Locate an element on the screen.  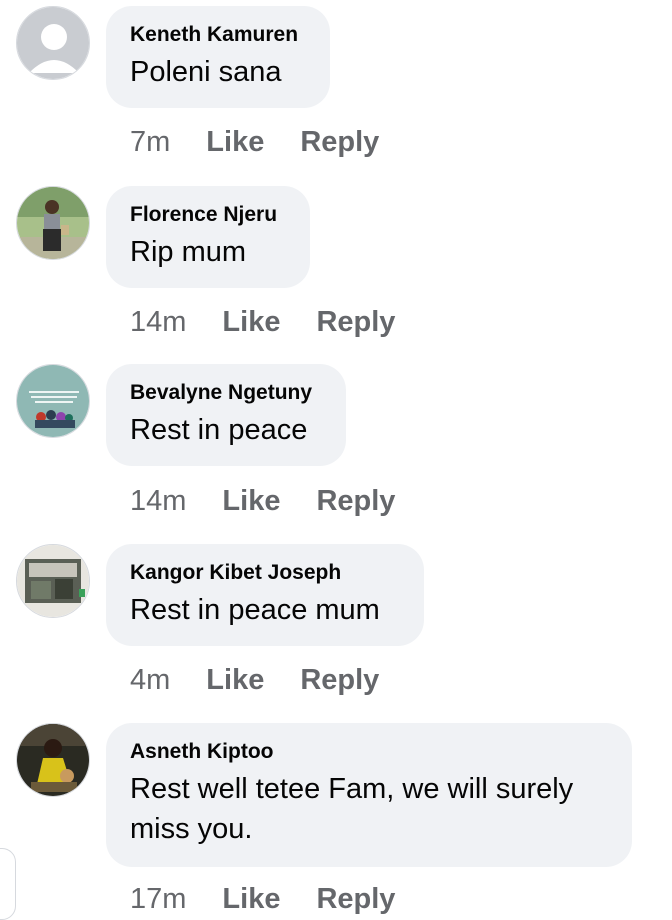
comment-text: Rest in peace is located at coordinates (219, 430).